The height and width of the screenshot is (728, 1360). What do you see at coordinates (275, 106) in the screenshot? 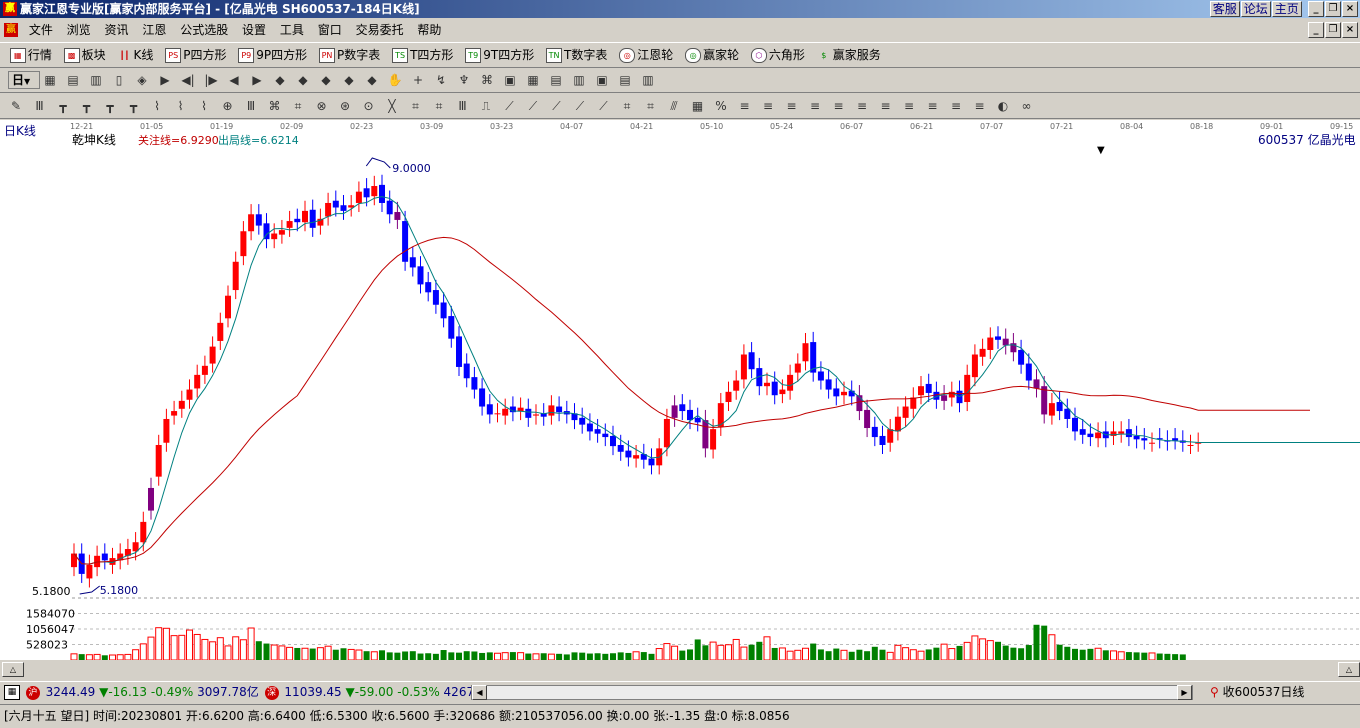
I see `drawing-tool-icon-11: ⌘` at bounding box center [275, 106].